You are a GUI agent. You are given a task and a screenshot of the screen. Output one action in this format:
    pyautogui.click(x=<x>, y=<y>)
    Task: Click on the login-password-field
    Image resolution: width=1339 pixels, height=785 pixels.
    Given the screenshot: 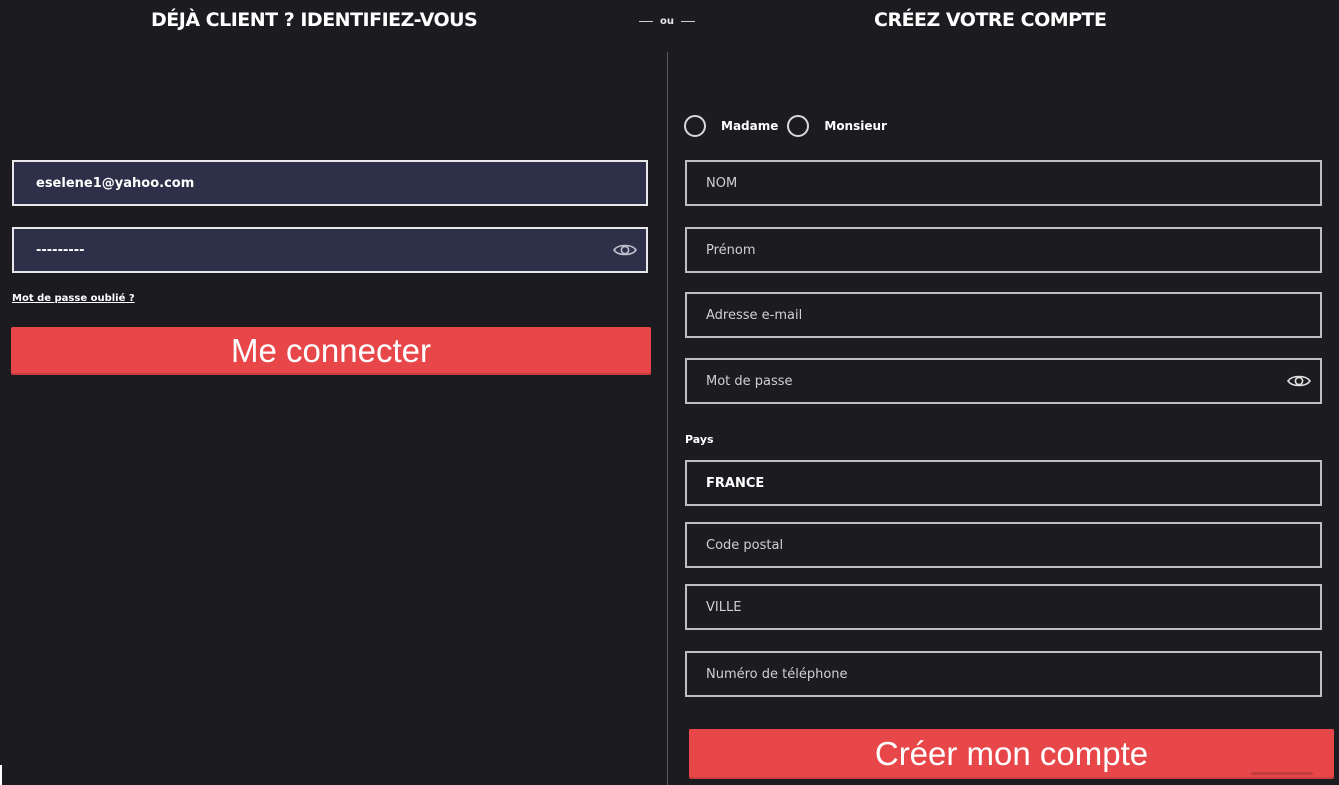 What is the action you would take?
    pyautogui.click(x=330, y=250)
    